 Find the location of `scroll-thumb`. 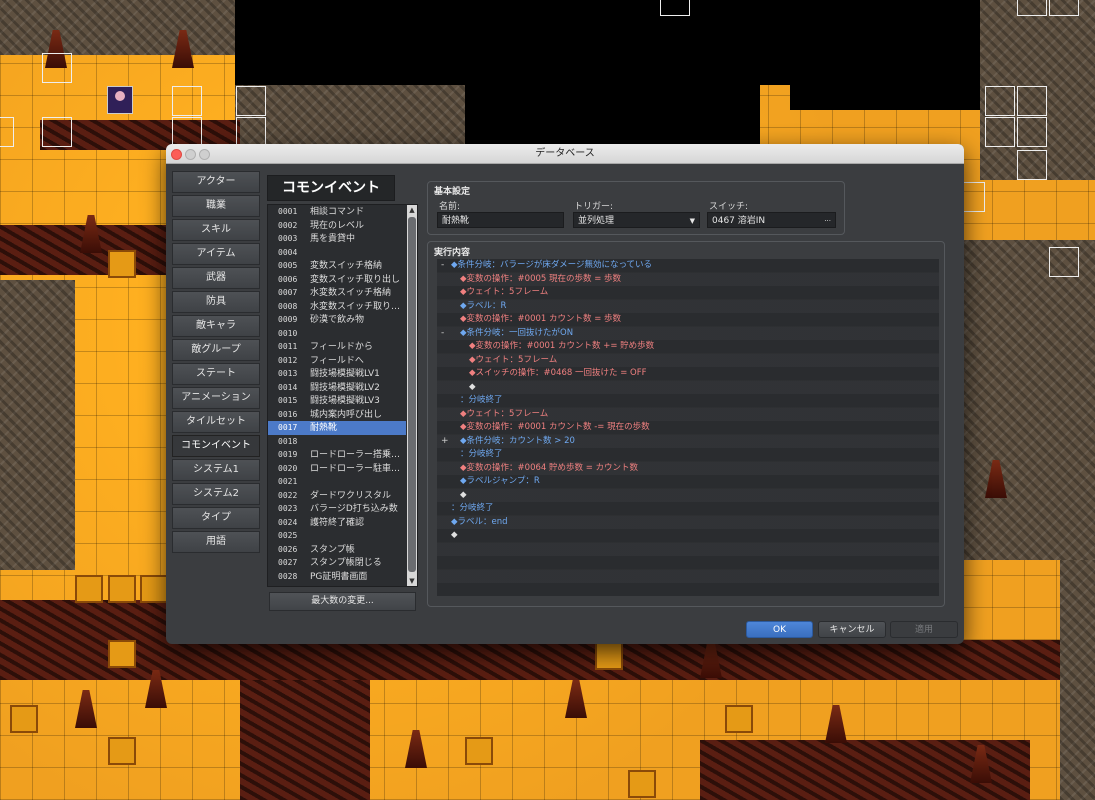

scroll-thumb is located at coordinates (412, 394).